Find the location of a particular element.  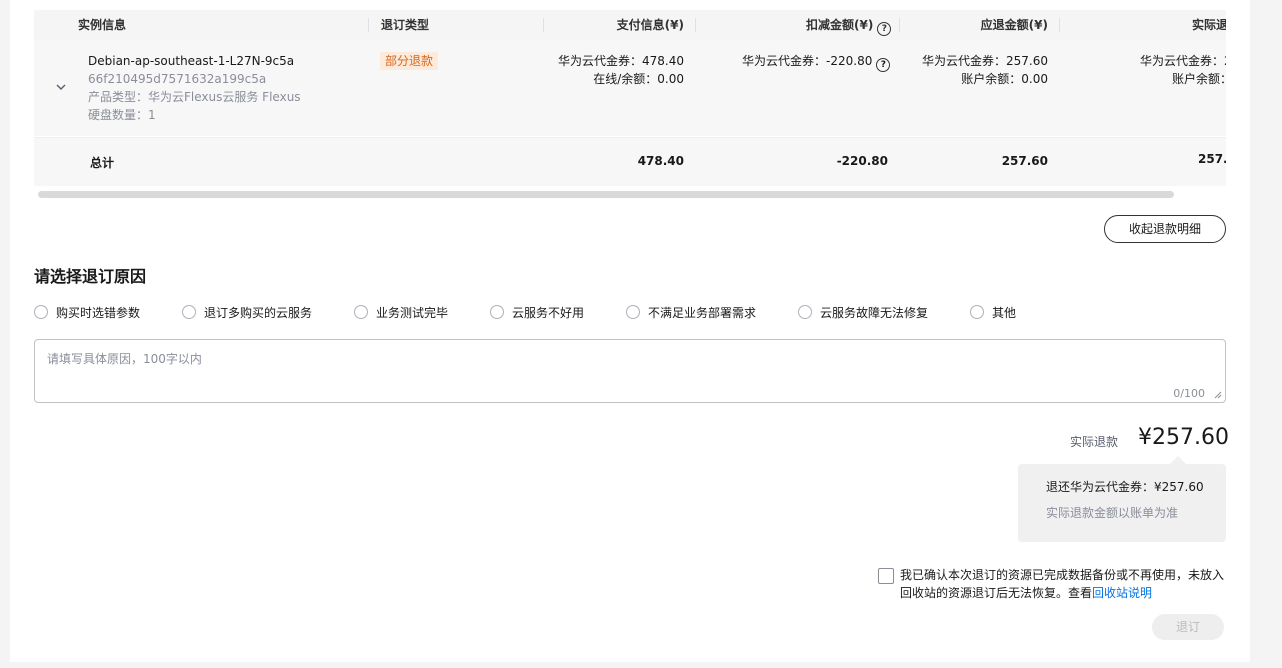

reason-radio: 云服务不好用 is located at coordinates (537, 312).